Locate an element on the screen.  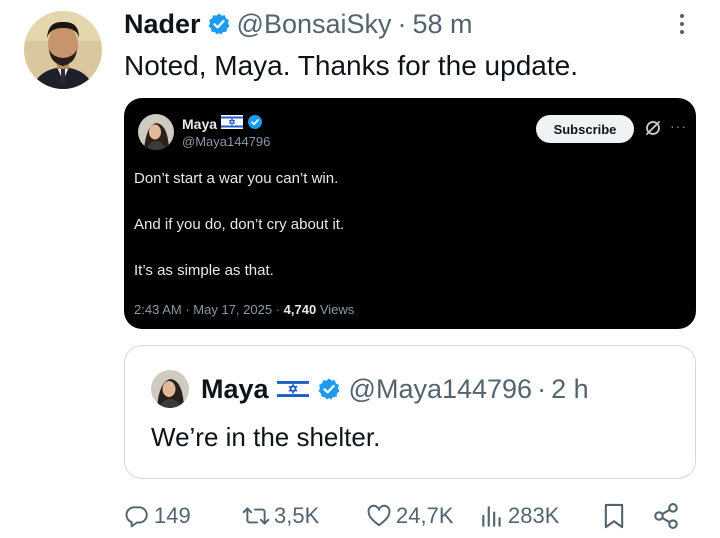
screenshot-more-icon: ··· is located at coordinates (678, 126).